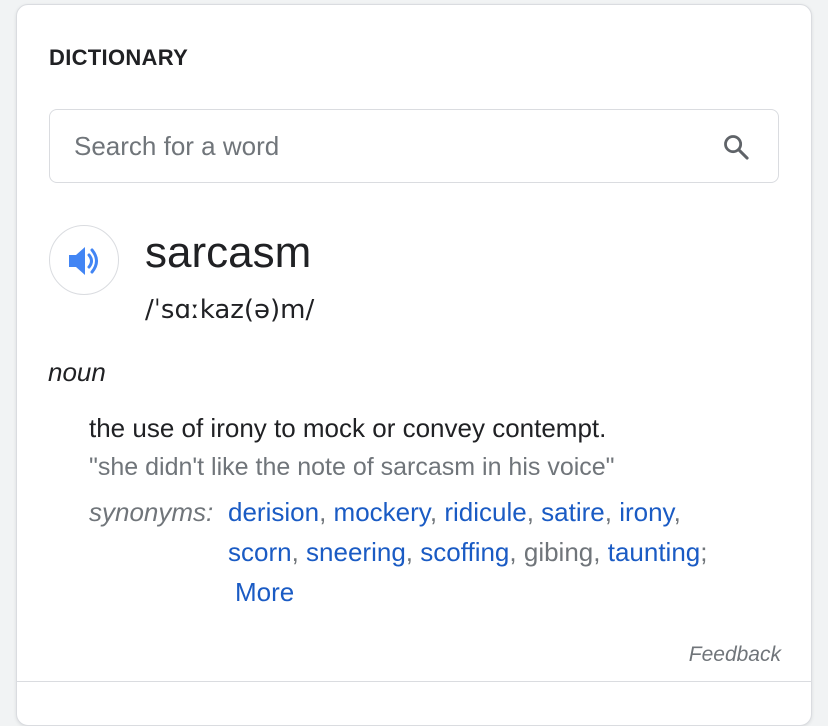 Image resolution: width=828 pixels, height=726 pixels. I want to click on synonym-link: sneering, so click(356, 552).